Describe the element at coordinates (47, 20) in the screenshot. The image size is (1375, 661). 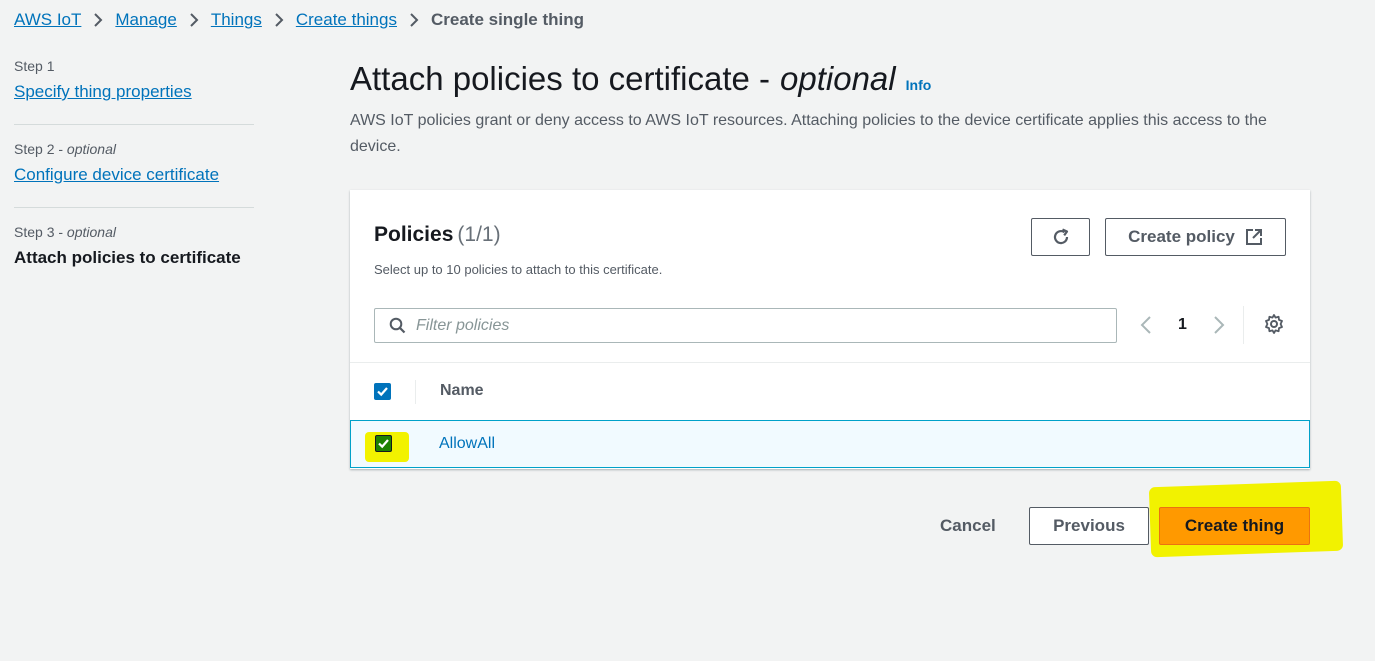
I see `breadcrumb-aws-iot: AWS IoT` at that location.